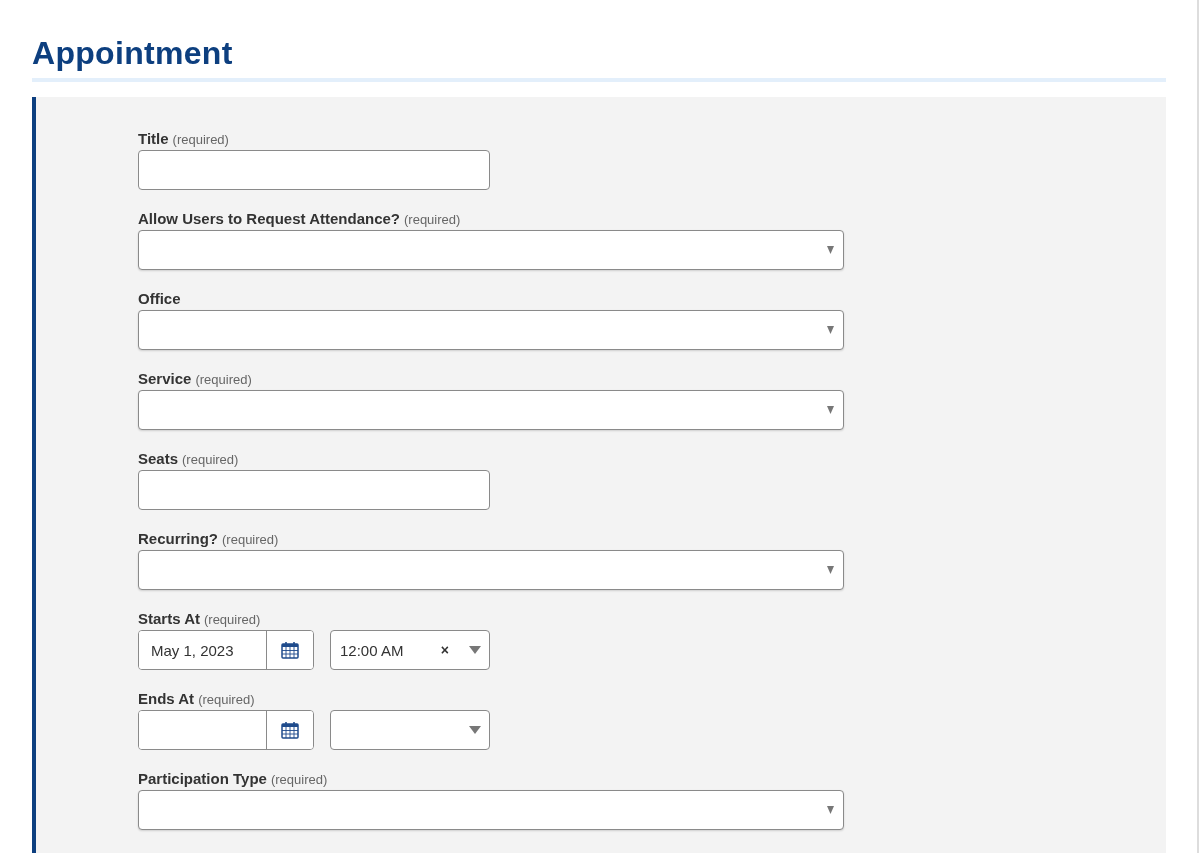  What do you see at coordinates (165, 378) in the screenshot?
I see `field-label: Service` at bounding box center [165, 378].